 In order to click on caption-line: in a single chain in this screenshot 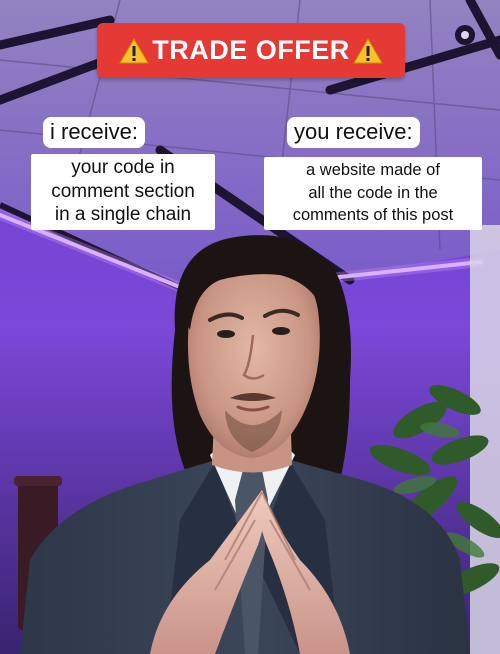, I will do `click(123, 214)`.